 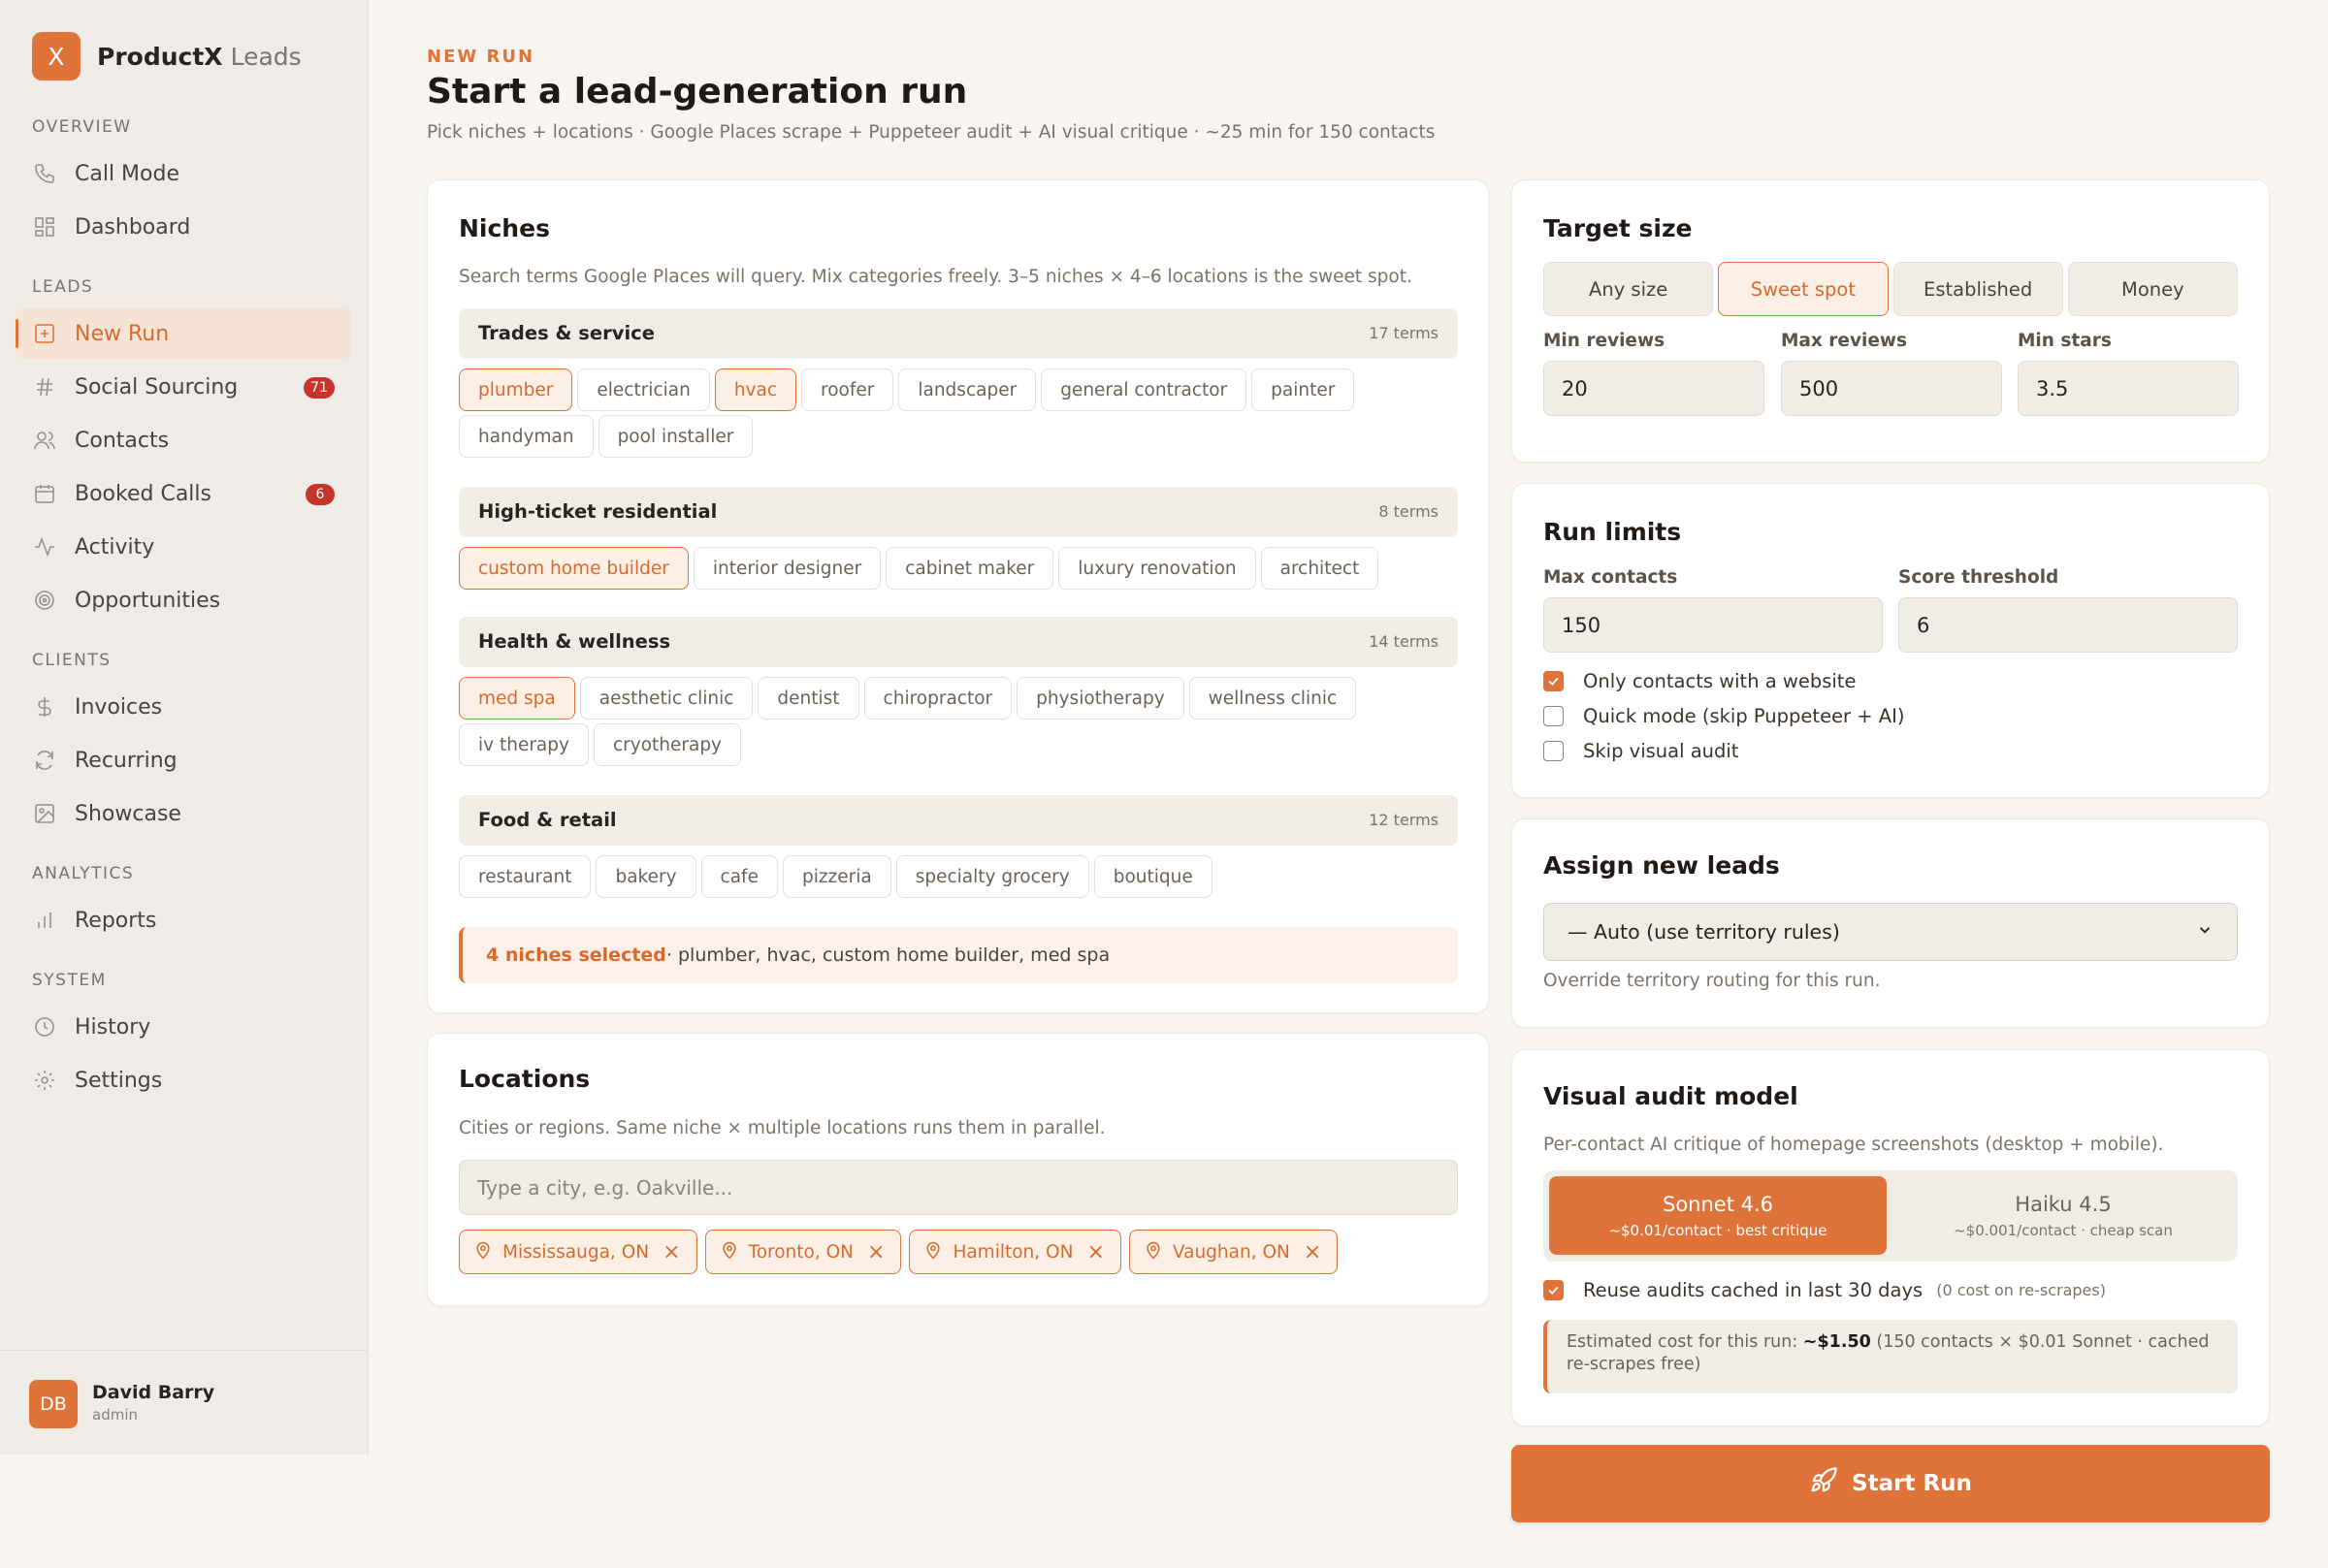 What do you see at coordinates (958, 1187) in the screenshot?
I see `location-input` at bounding box center [958, 1187].